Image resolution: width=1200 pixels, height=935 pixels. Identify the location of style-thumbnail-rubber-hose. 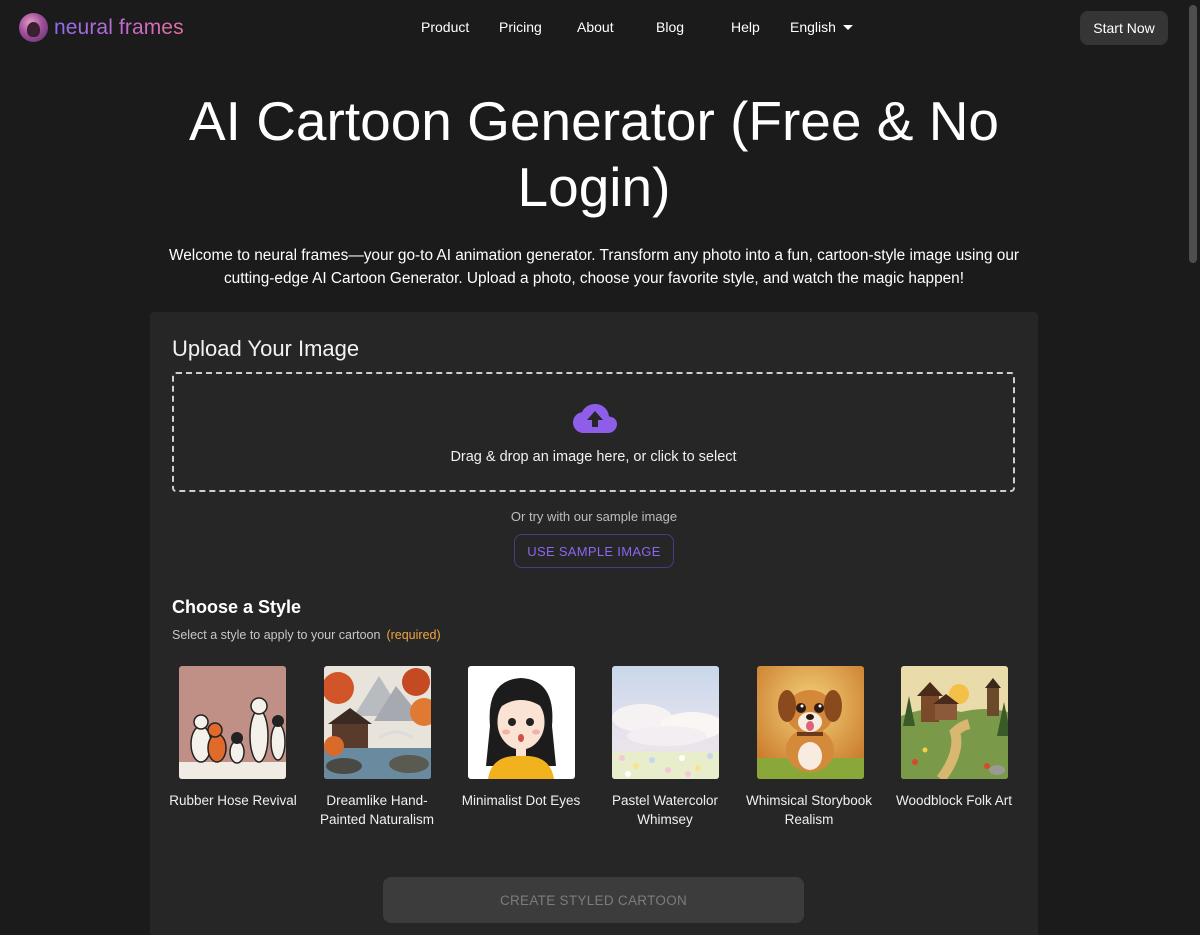
(232, 722).